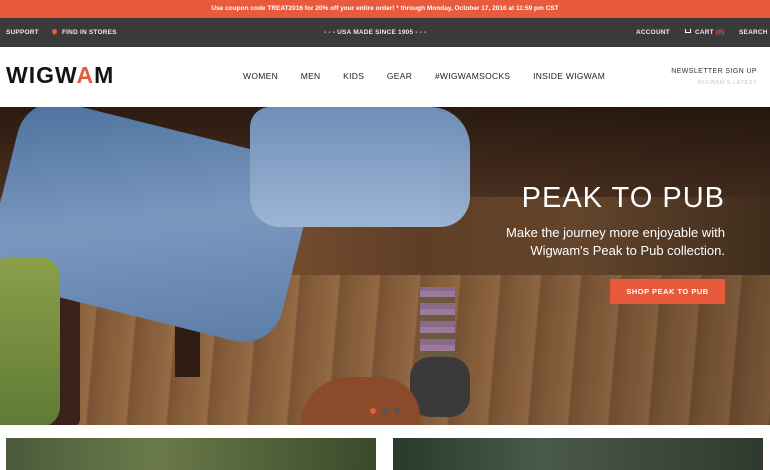 The image size is (770, 470). I want to click on hero-image-backpack, so click(30, 341).